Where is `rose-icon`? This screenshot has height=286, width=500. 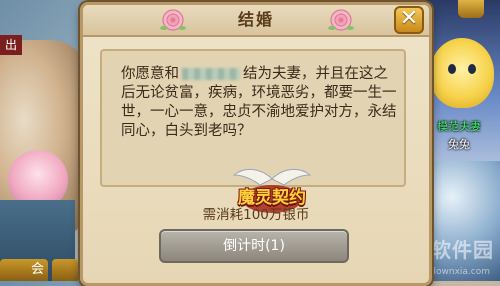 rose-icon is located at coordinates (341, 20).